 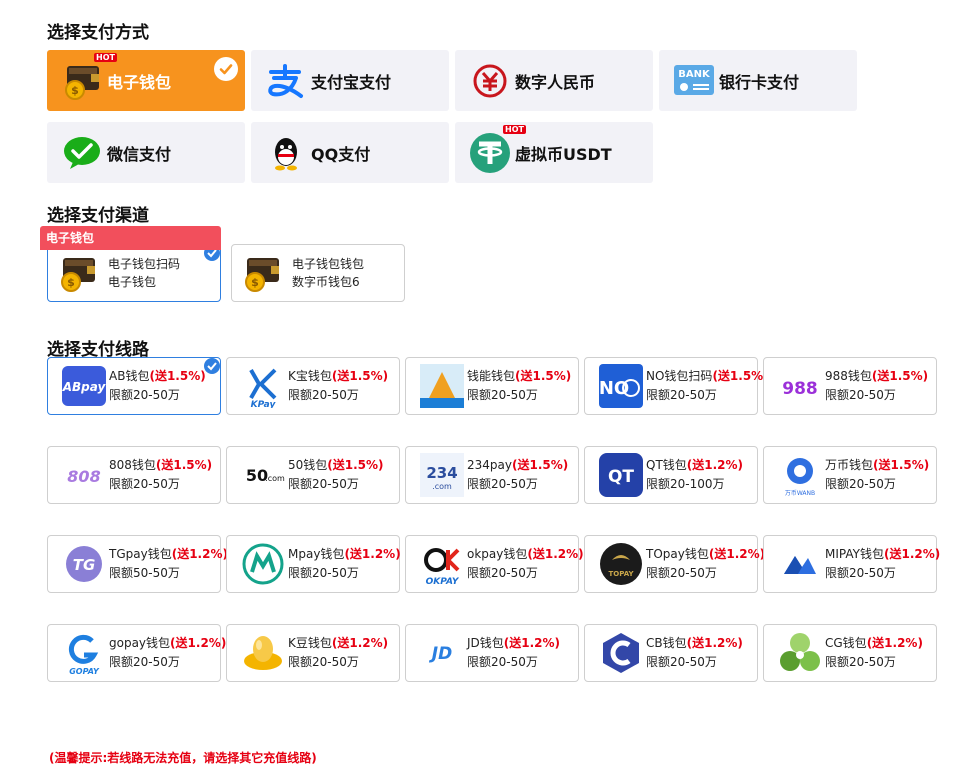 What do you see at coordinates (137, 564) in the screenshot?
I see `line-tgpay: TG TGpay钱包(送1.2%) 限额50-50万` at bounding box center [137, 564].